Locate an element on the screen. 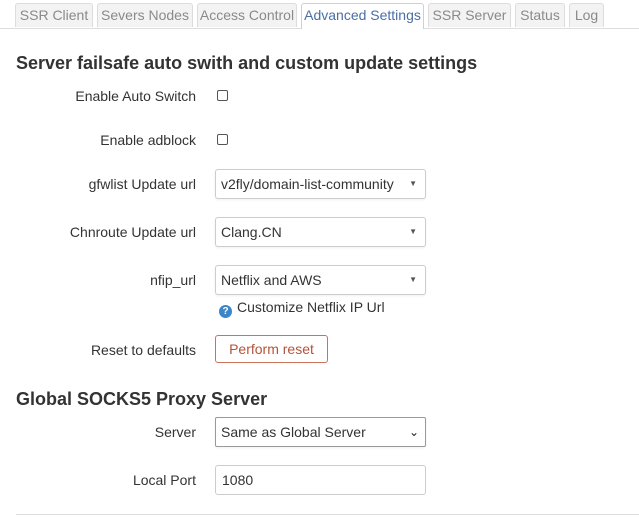  tab-log: Log is located at coordinates (586, 15).